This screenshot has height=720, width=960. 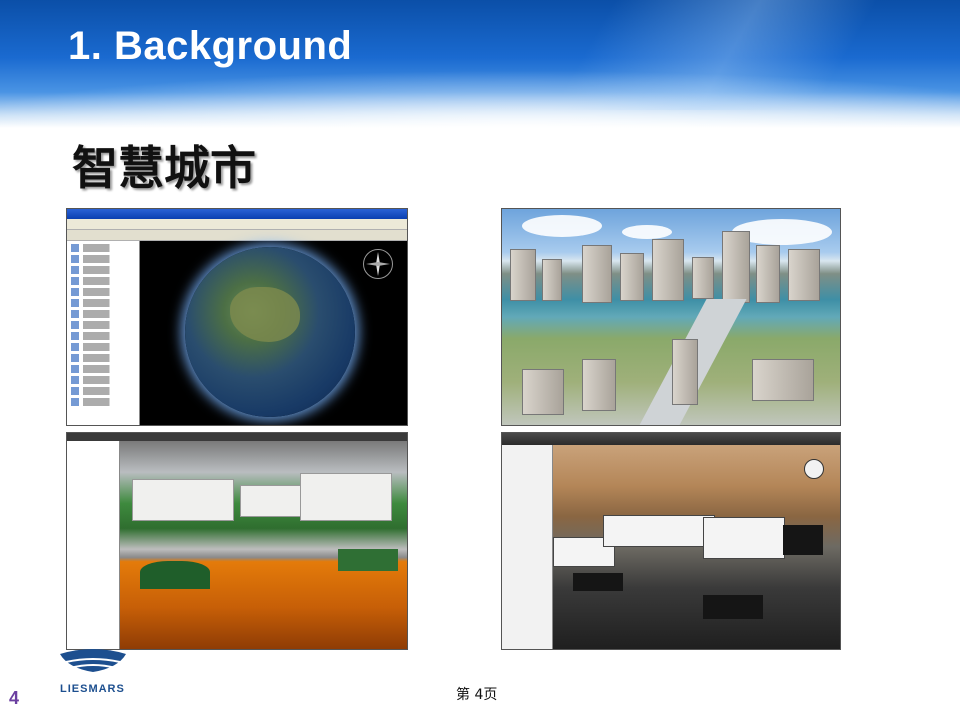 I want to click on globe-viewport, so click(x=273, y=333).